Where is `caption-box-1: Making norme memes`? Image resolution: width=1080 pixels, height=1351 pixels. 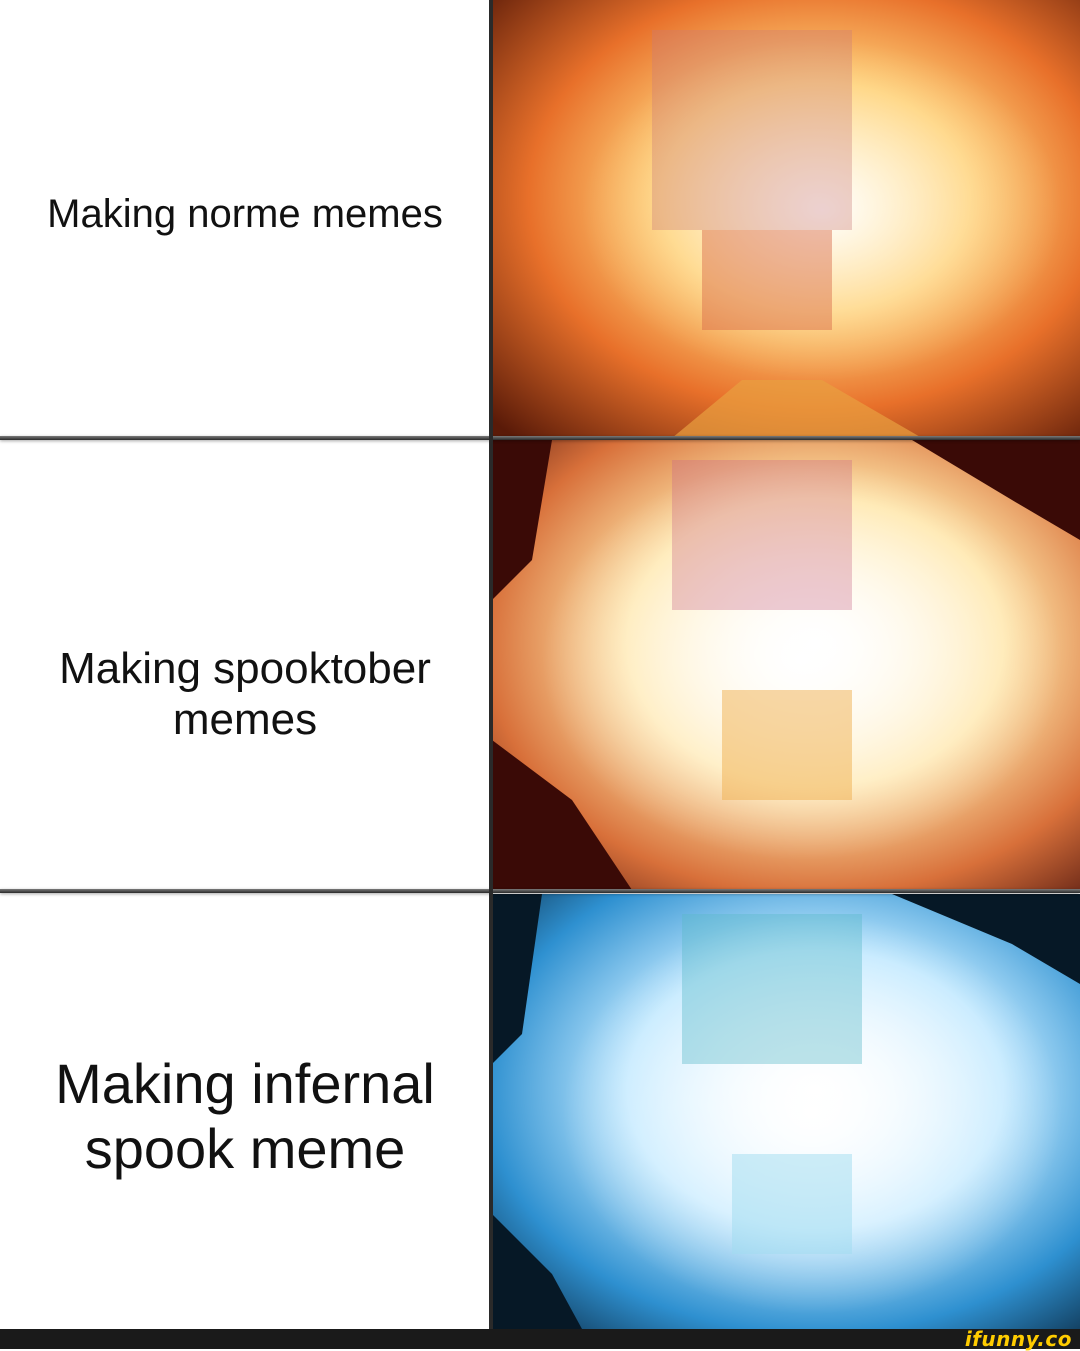
caption-box-1: Making norme memes is located at coordinates (245, 219).